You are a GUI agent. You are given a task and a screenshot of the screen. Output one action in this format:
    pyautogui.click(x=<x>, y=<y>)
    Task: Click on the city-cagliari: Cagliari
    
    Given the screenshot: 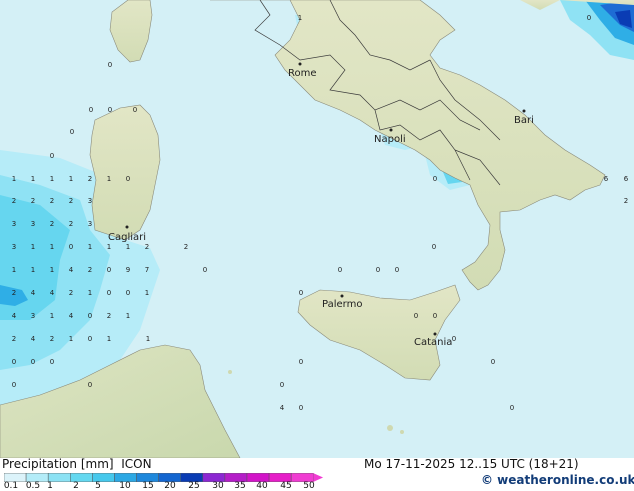 What is the action you would take?
    pyautogui.click(x=127, y=237)
    